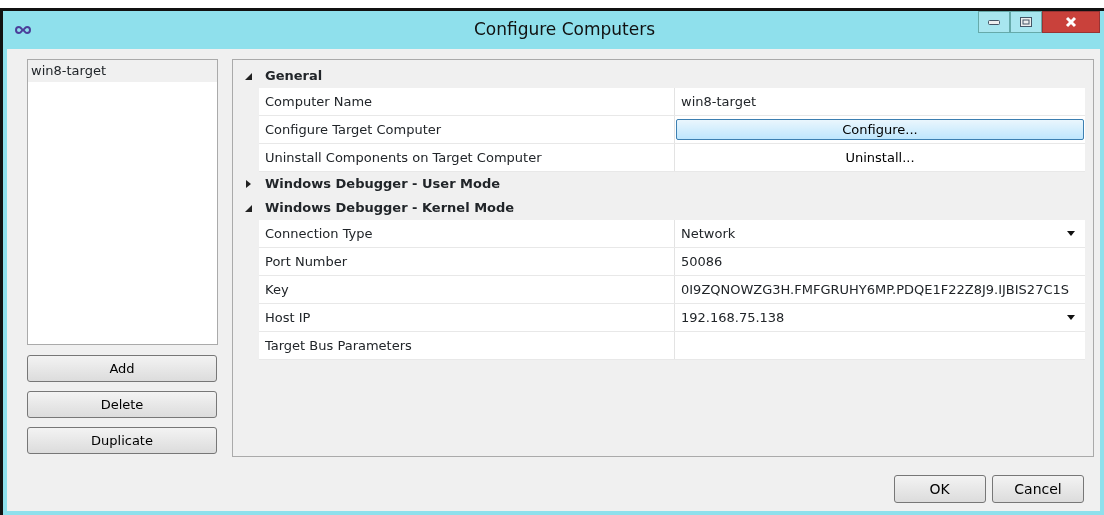 This screenshot has width=1104, height=515. Describe the element at coordinates (564, 30) in the screenshot. I see `window-title: Configure Computers` at that location.